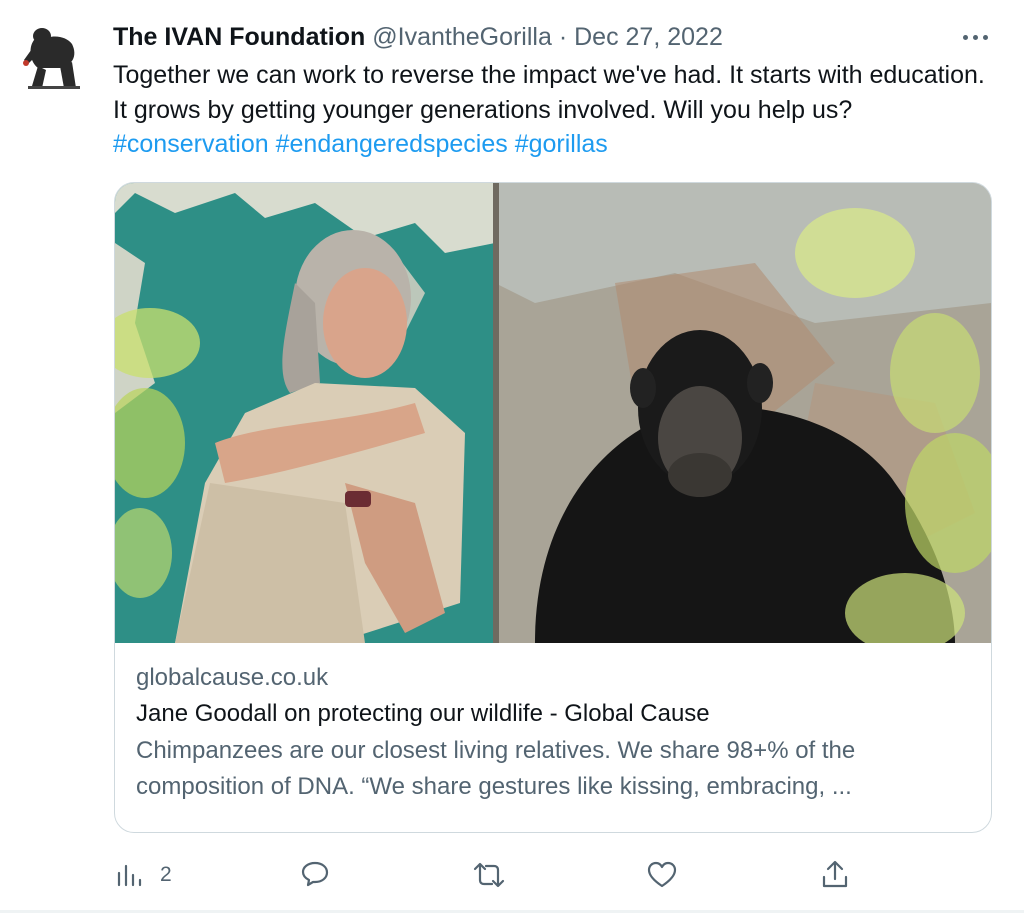 This screenshot has width=1024, height=913. Describe the element at coordinates (965, 37) in the screenshot. I see `more-horizontal-icon` at that location.